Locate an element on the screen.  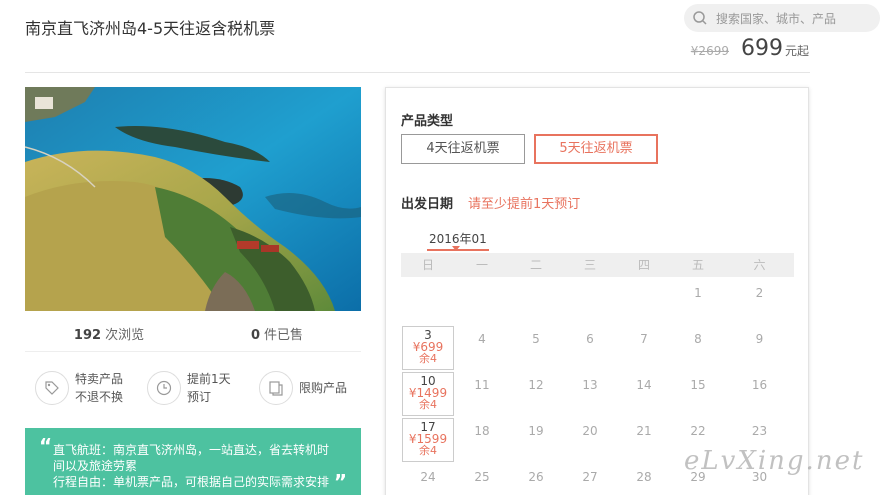
calendar-day: 14 is located at coordinates (644, 395).